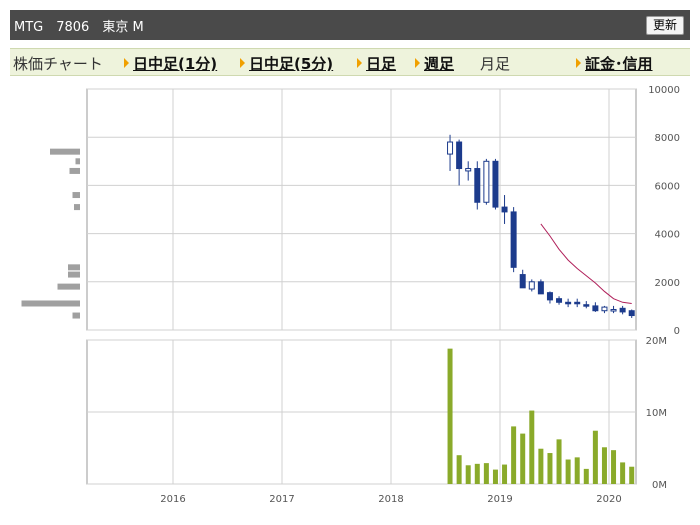 The image size is (700, 525). I want to click on x-tick-label: 2016, so click(172, 499).